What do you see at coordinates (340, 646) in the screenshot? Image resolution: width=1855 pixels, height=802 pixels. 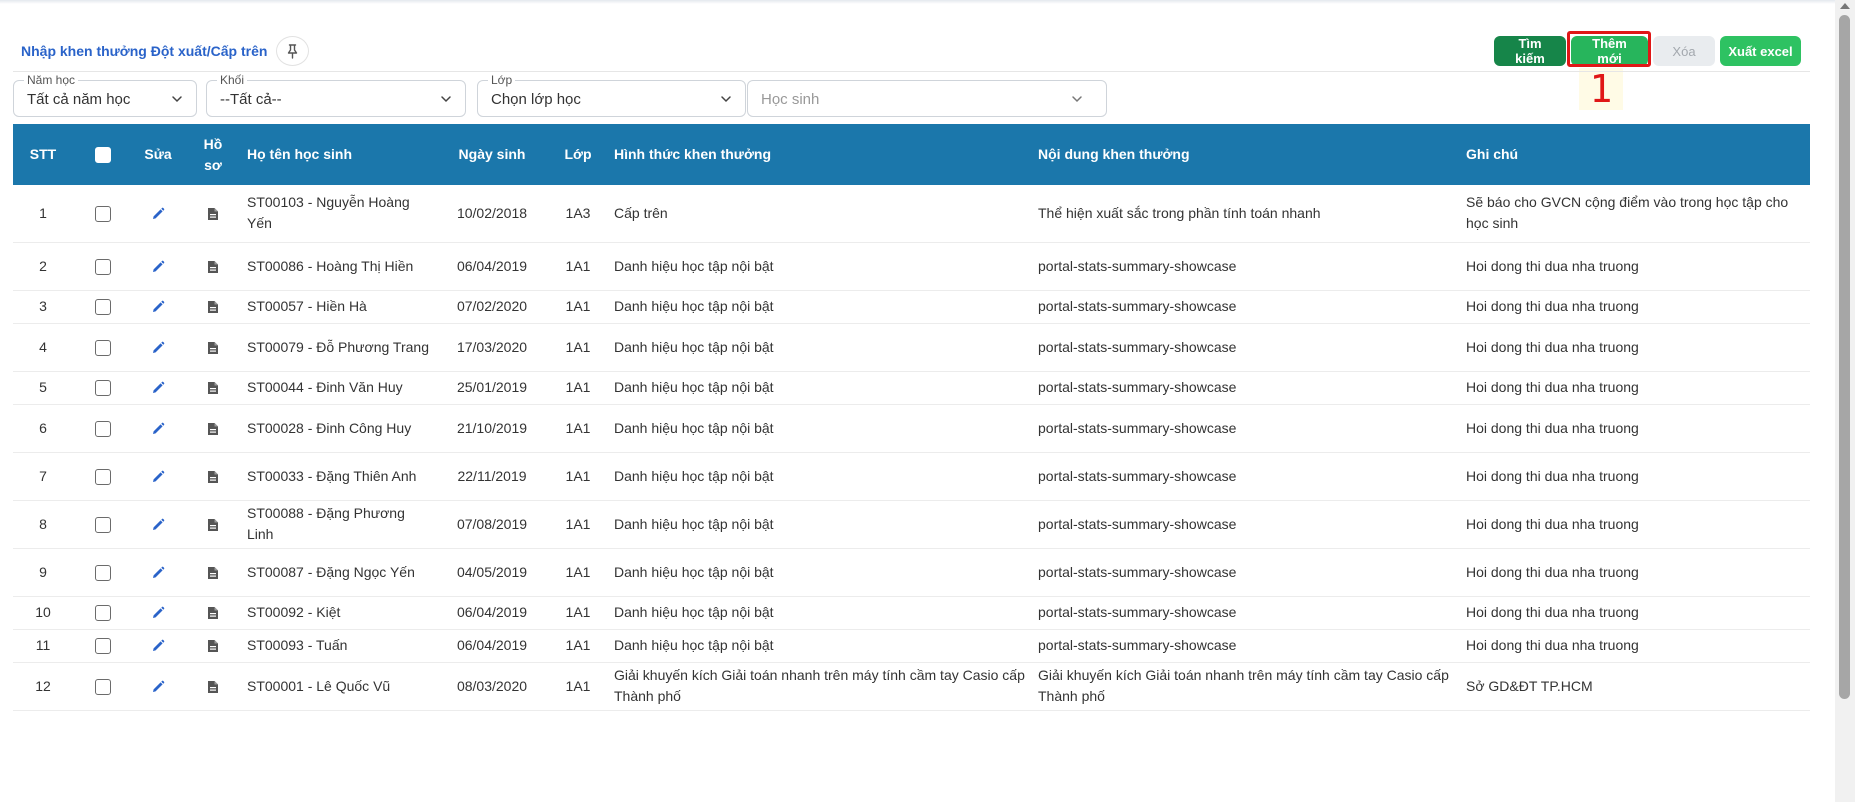 I see `row-student-name: ST00093 - Tuấn` at bounding box center [340, 646].